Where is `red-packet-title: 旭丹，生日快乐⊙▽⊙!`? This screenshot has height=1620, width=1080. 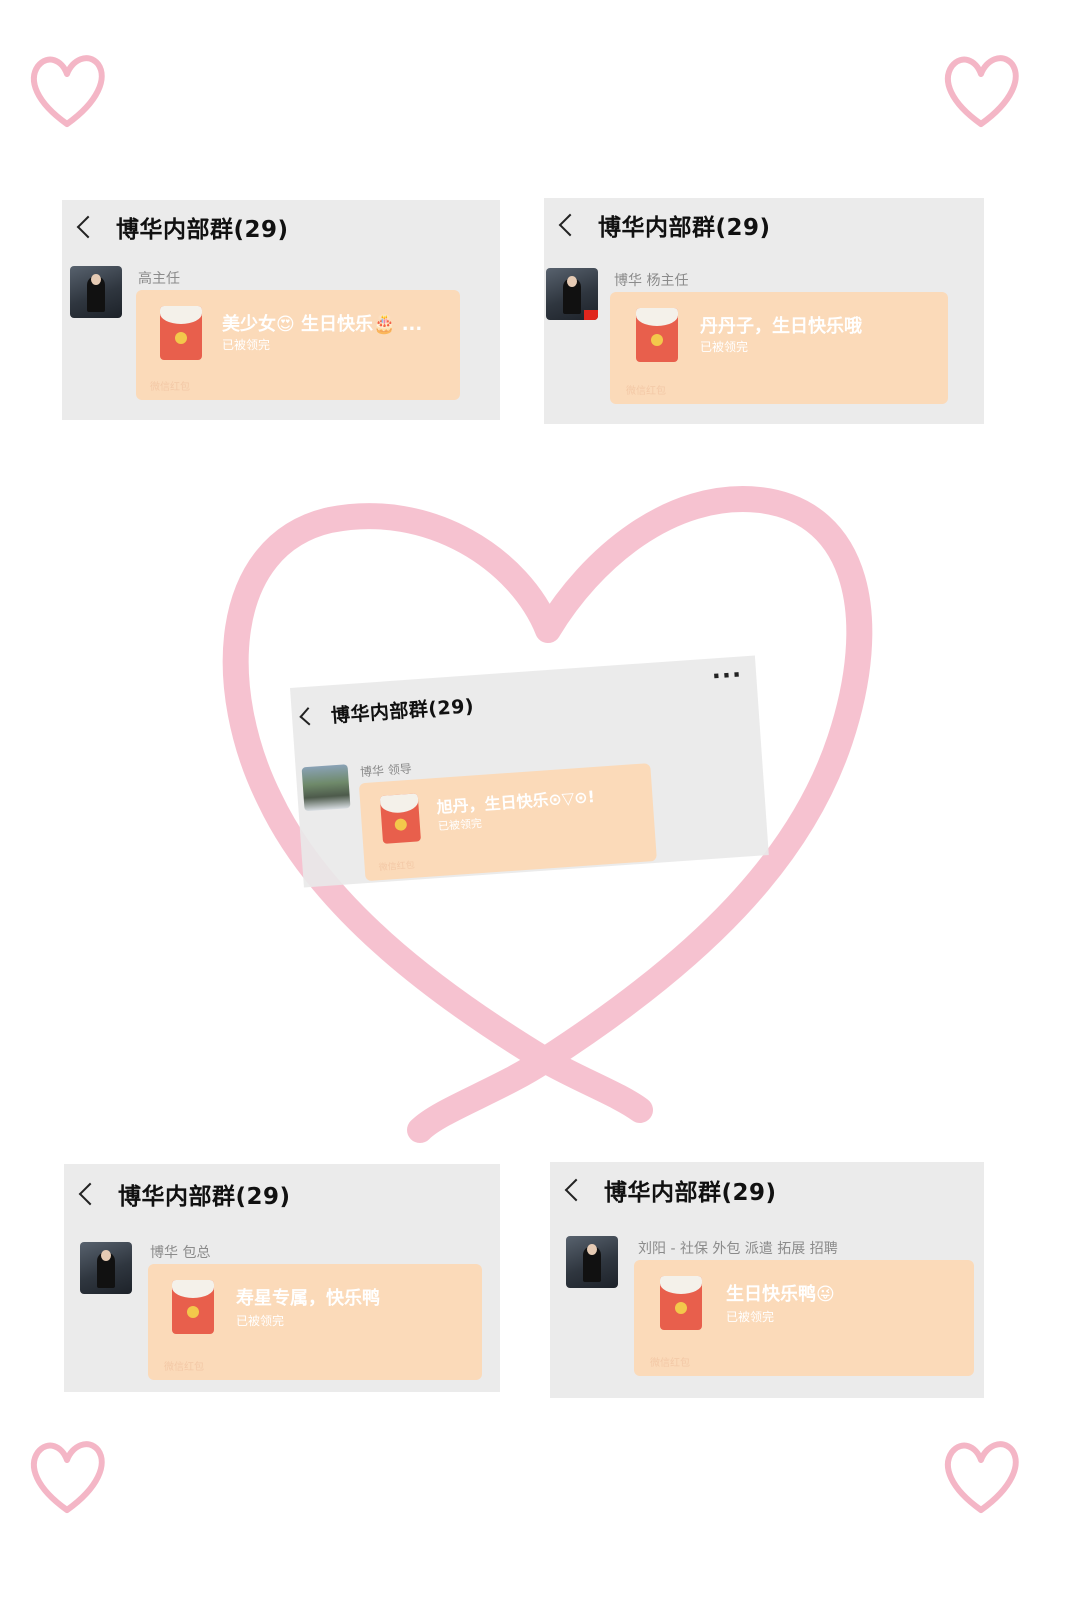 red-packet-title: 旭丹，生日快乐⊙▽⊙! is located at coordinates (516, 802).